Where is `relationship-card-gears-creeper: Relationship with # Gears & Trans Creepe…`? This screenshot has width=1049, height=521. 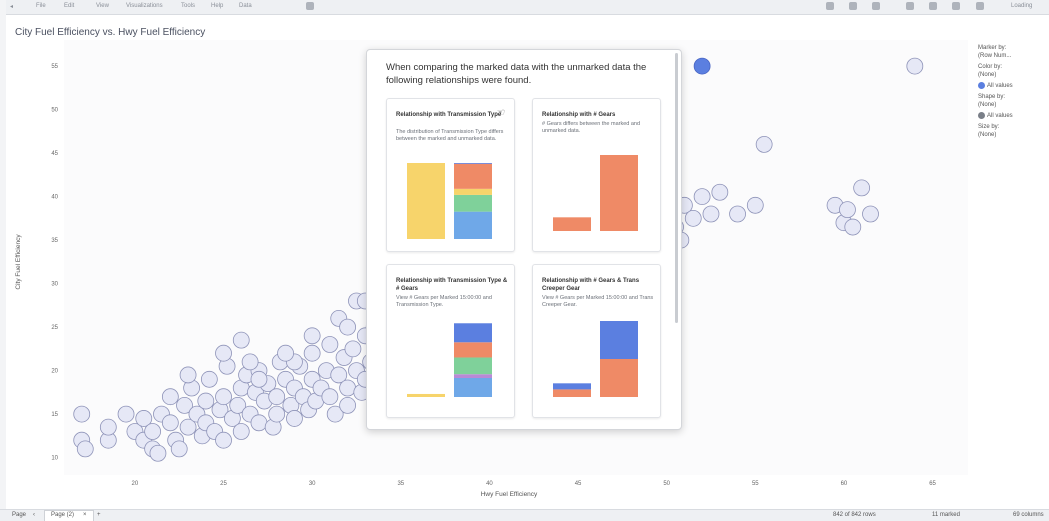
relationship-card-gears-creeper: Relationship with # Gears & Trans Creepe… is located at coordinates (596, 341).